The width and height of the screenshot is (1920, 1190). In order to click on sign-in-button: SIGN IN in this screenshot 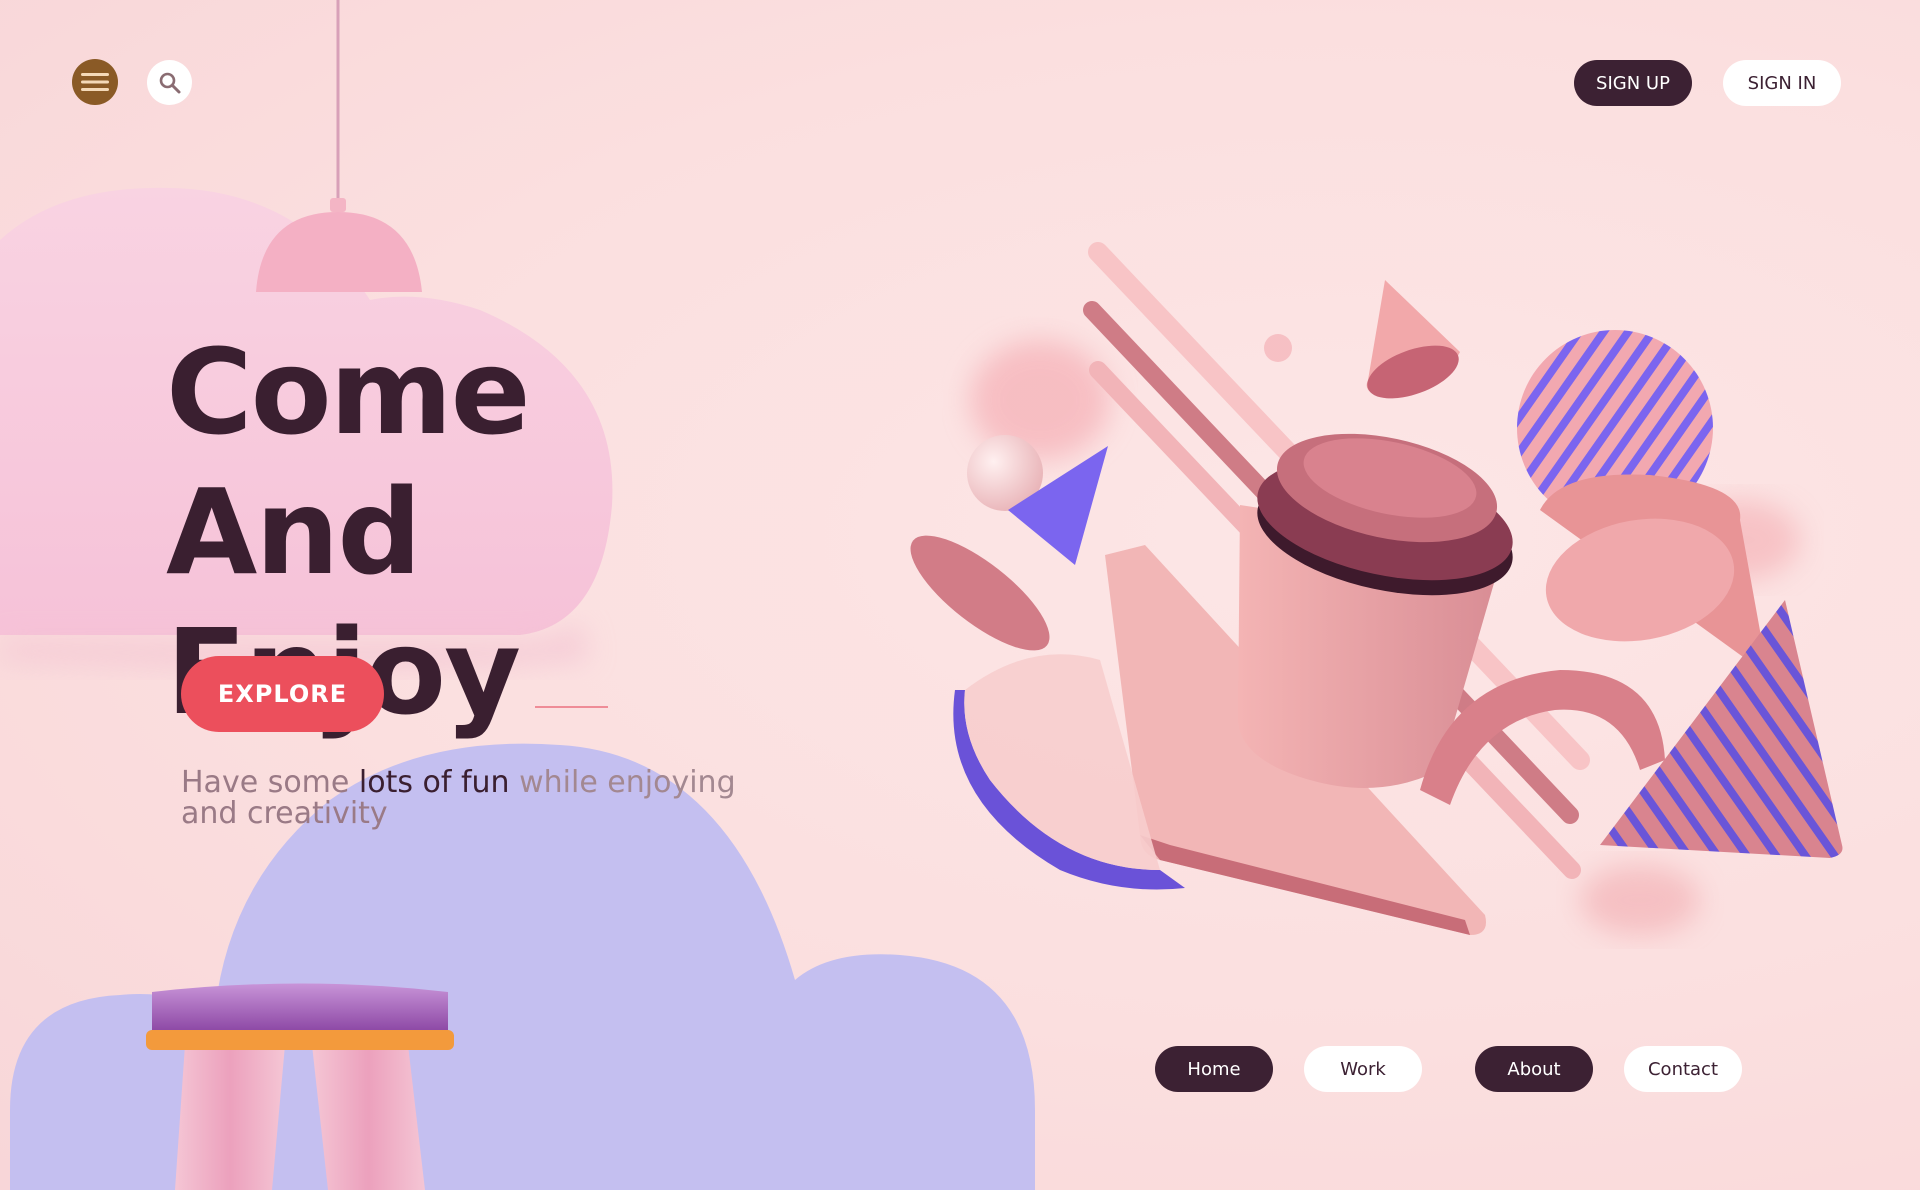, I will do `click(1782, 83)`.